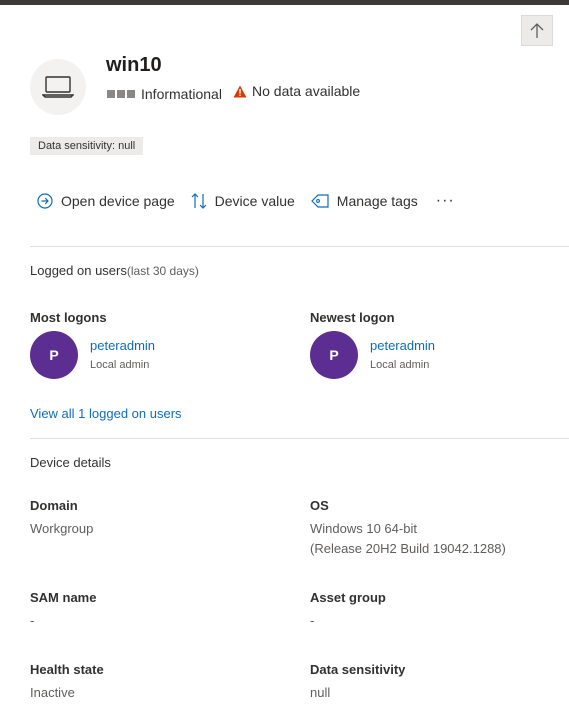 The width and height of the screenshot is (569, 707). I want to click on data-status-label: No data available, so click(306, 91).